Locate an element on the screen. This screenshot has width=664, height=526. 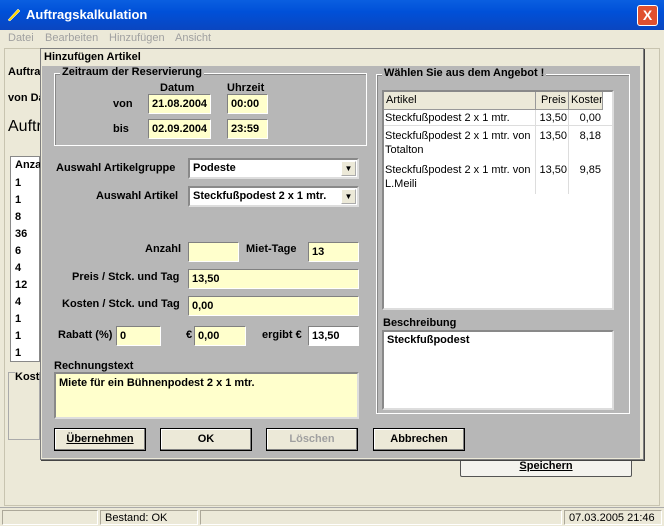
status-datetime: 07.03.2005 21:46 is located at coordinates (613, 517).